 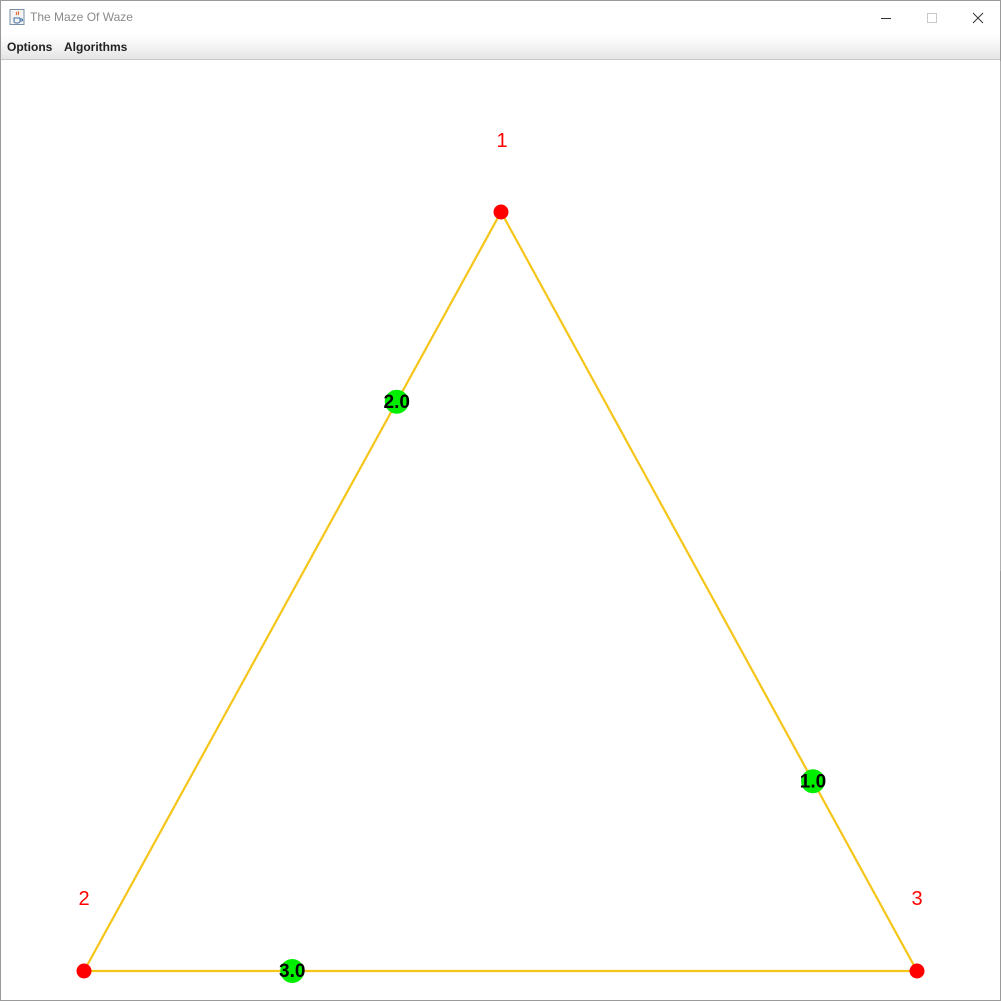 I want to click on close-button, so click(x=978, y=18).